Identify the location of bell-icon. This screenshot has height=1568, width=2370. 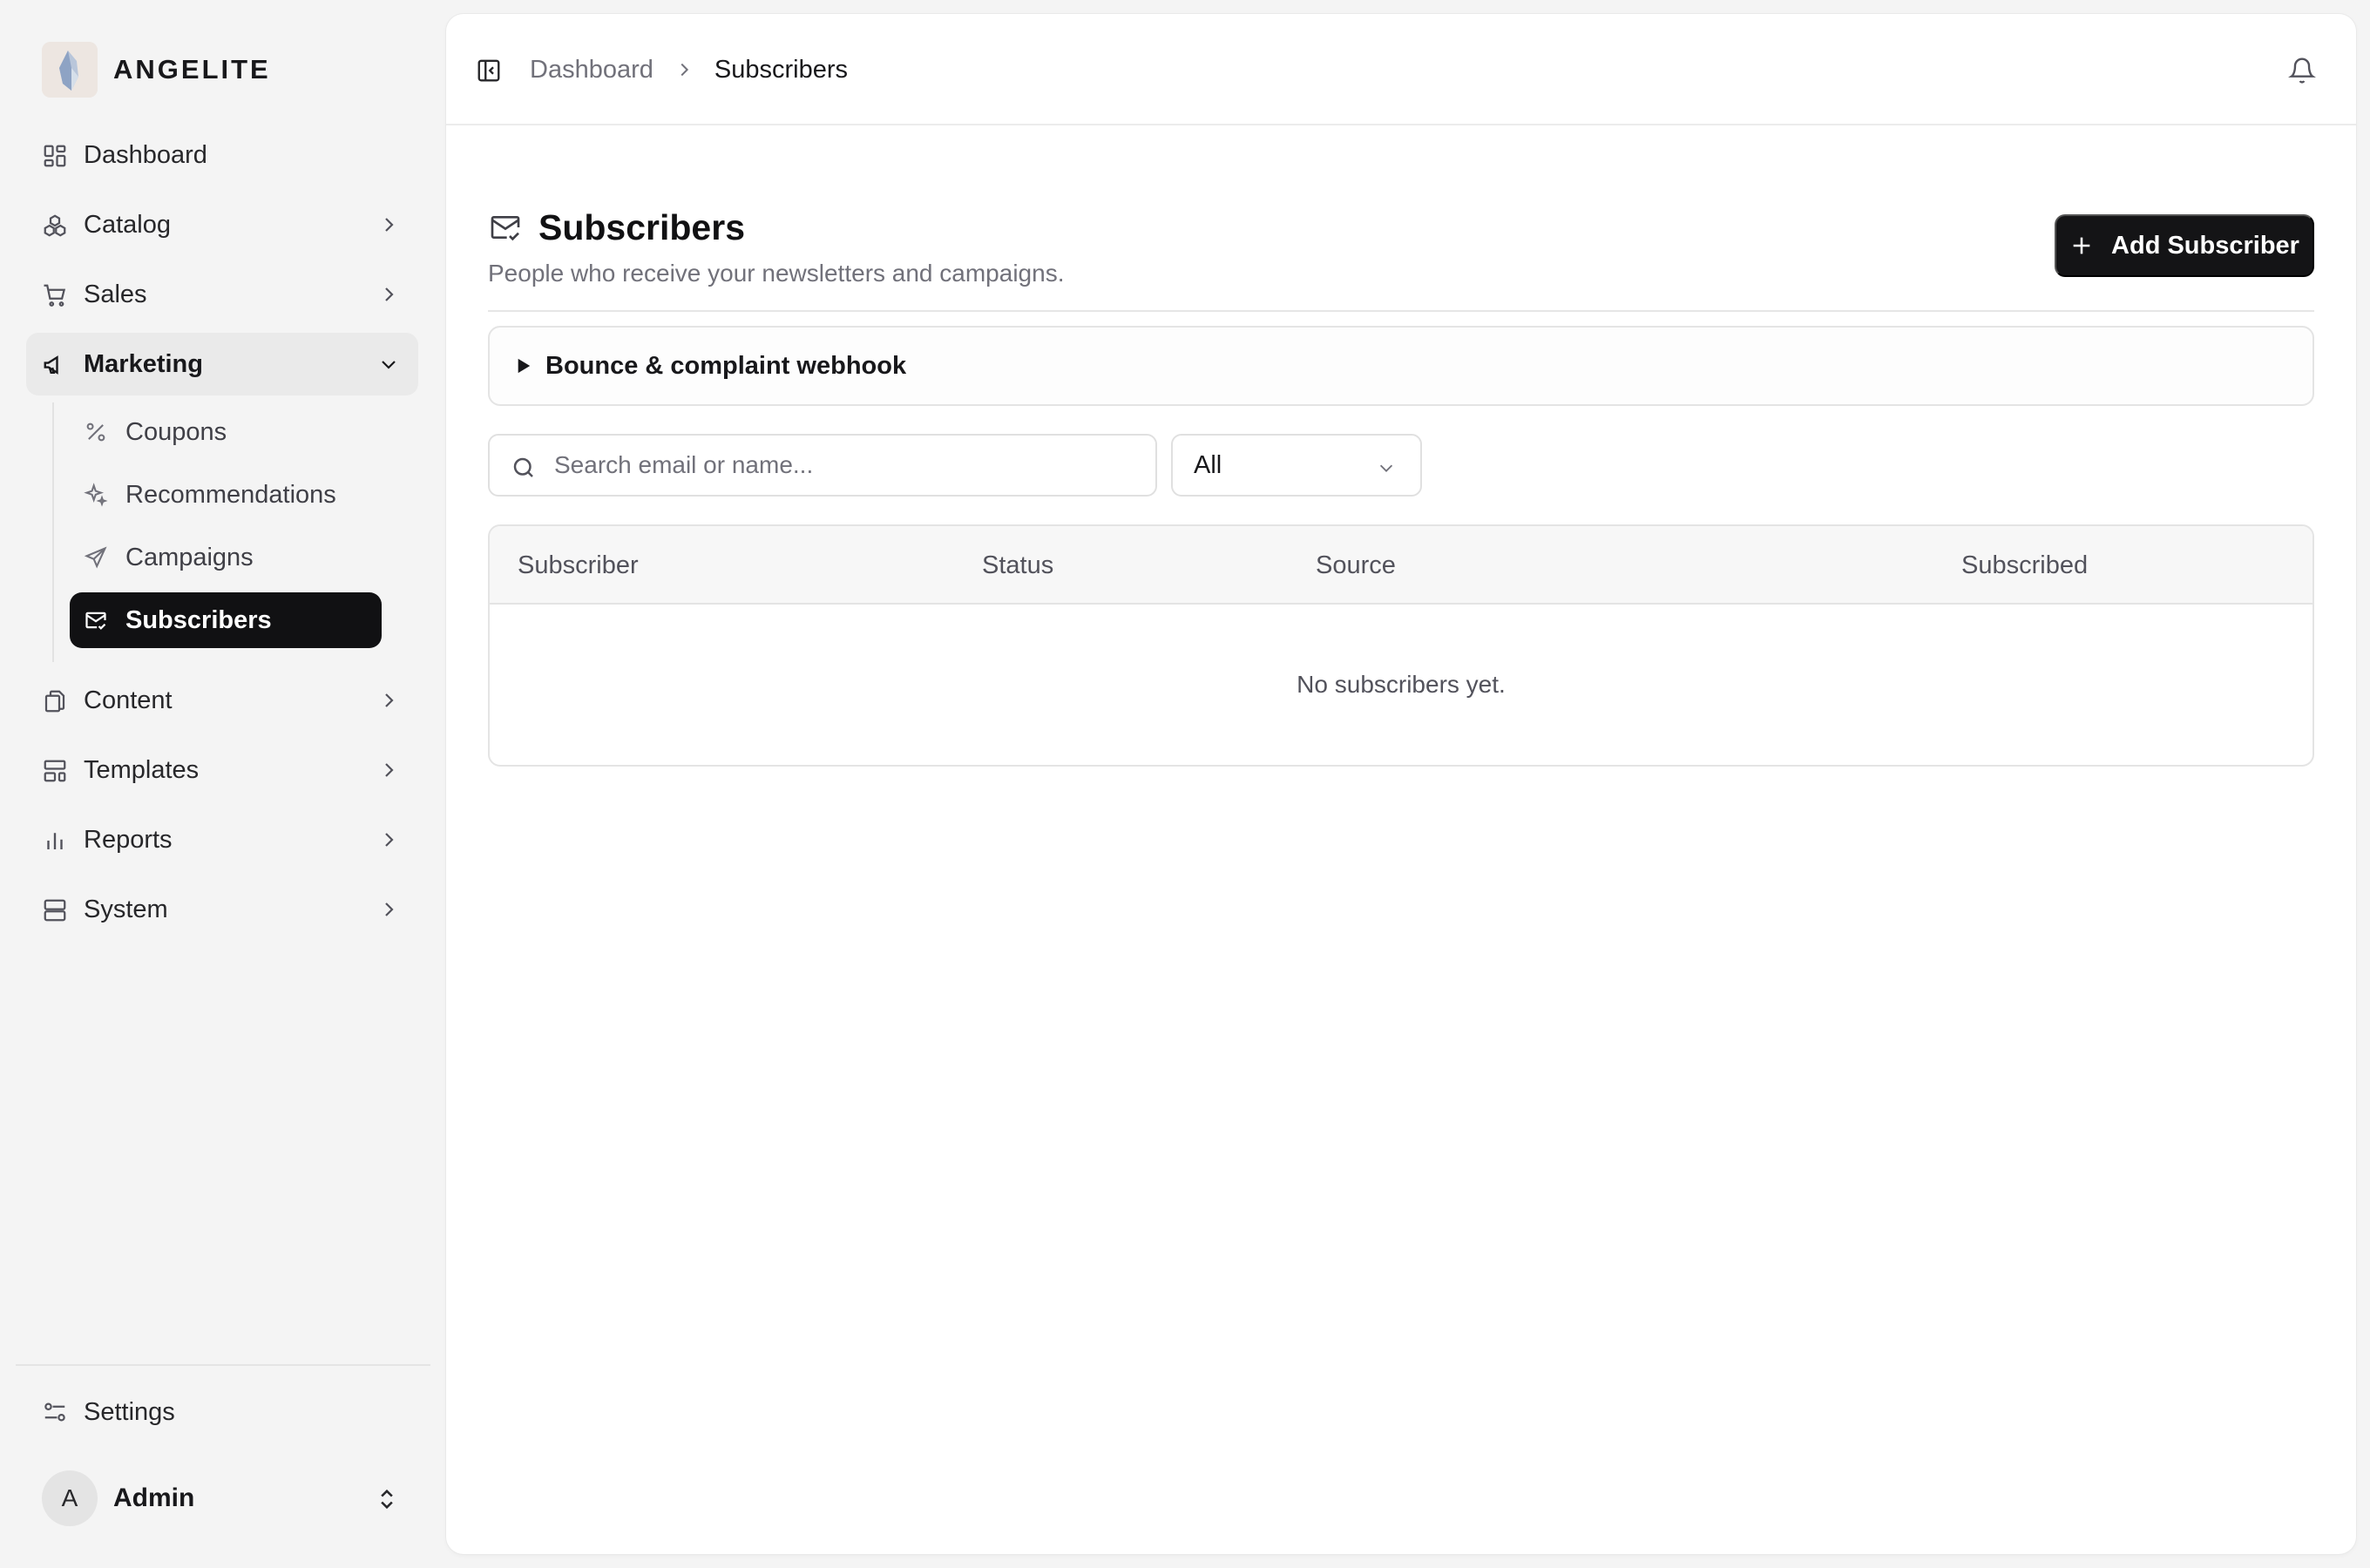
(2302, 70).